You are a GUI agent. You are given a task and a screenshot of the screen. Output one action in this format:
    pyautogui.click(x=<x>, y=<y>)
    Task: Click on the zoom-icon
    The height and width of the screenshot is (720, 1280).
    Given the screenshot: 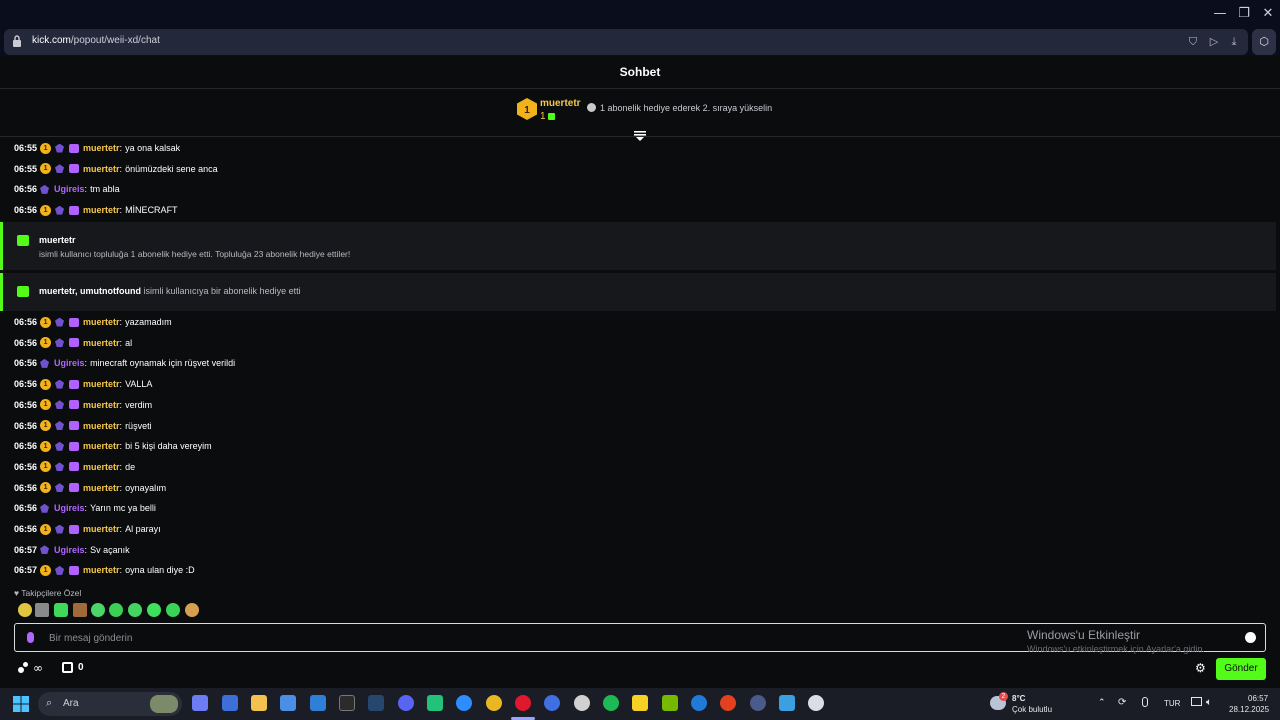 What is the action you would take?
    pyautogui.click(x=464, y=703)
    